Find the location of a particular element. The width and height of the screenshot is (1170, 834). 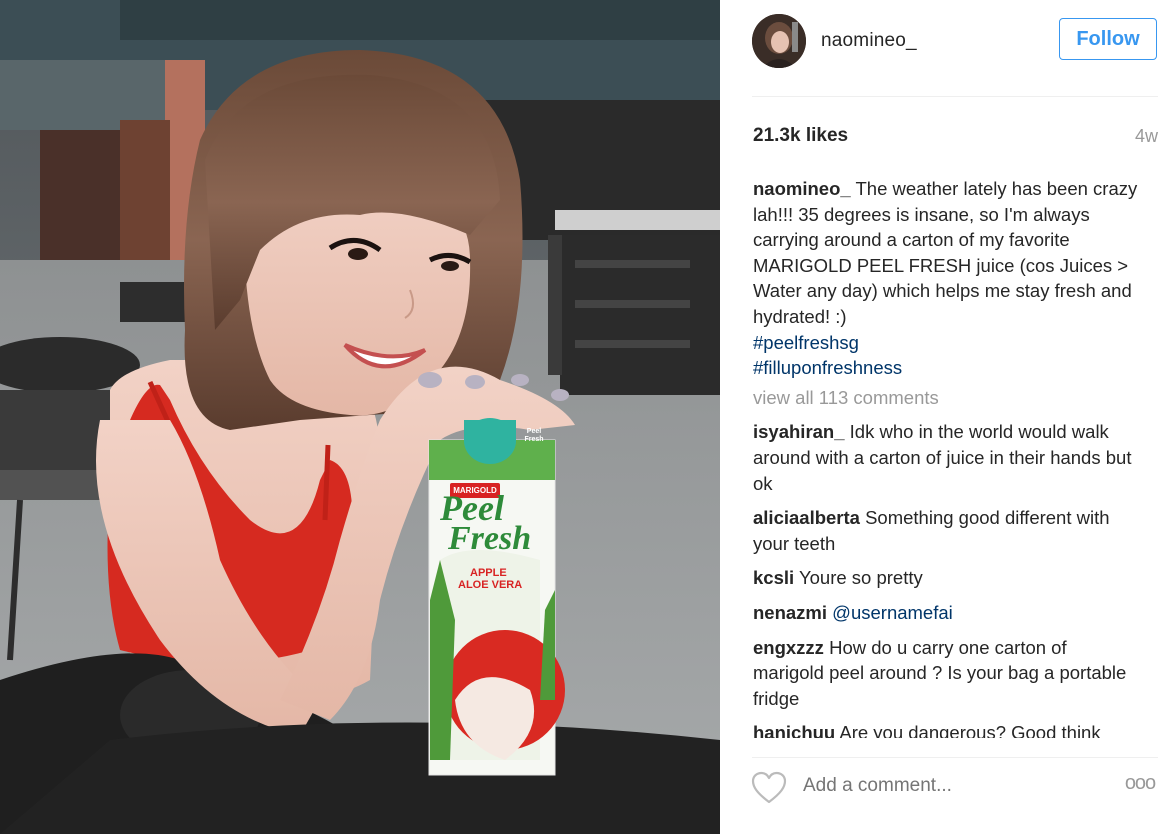

comment-username: isyahiran_ is located at coordinates (799, 431).